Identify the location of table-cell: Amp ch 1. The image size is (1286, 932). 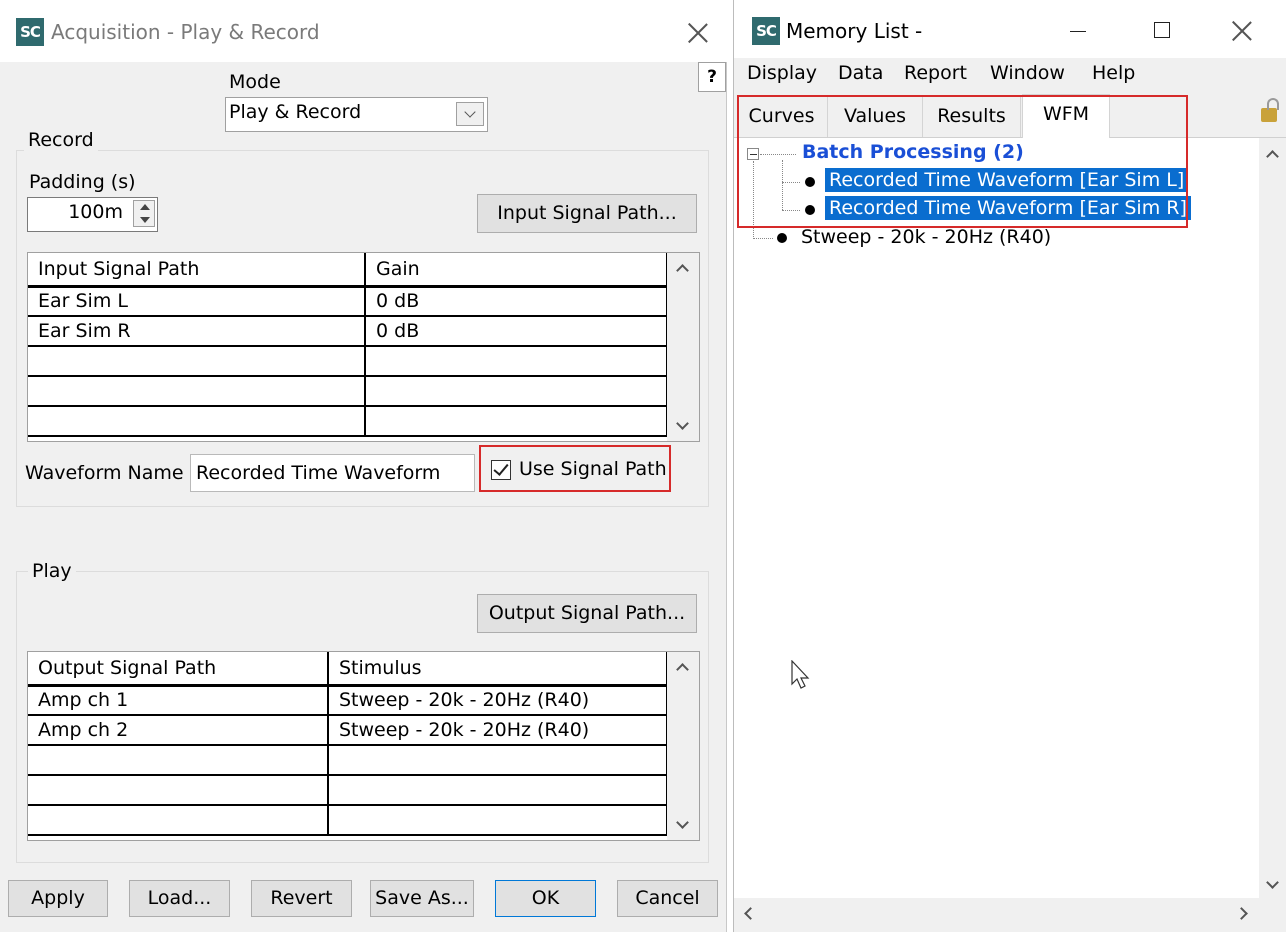
(178, 700).